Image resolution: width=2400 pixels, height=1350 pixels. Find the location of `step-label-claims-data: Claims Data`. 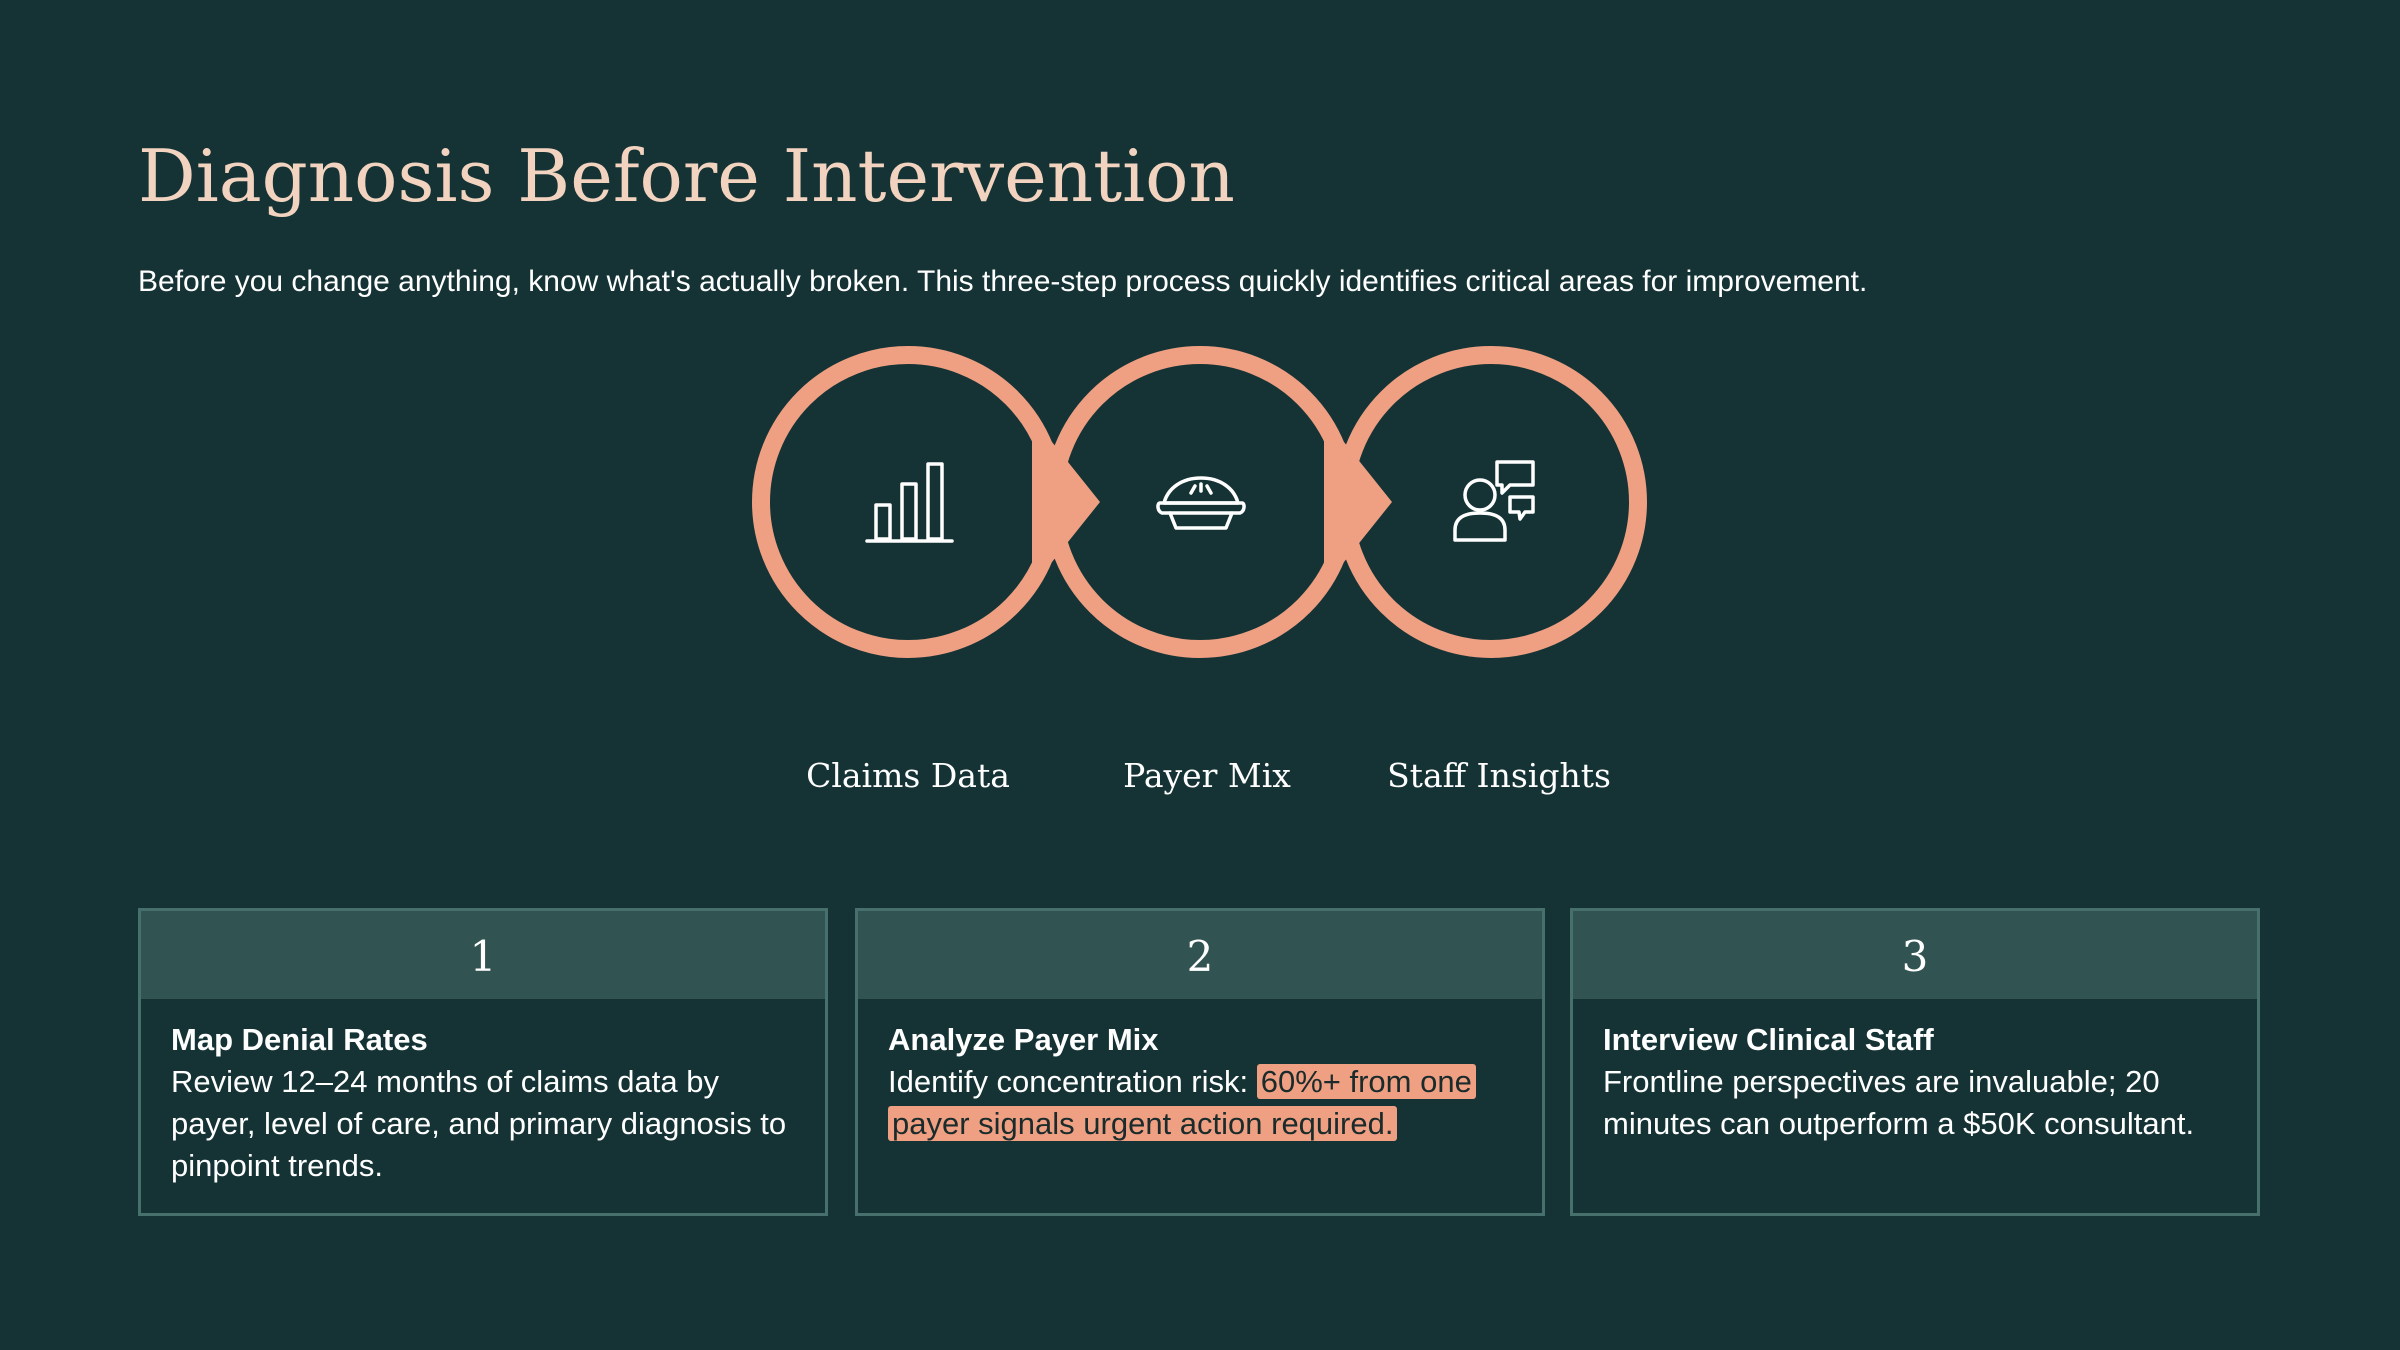

step-label-claims-data: Claims Data is located at coordinates (908, 775).